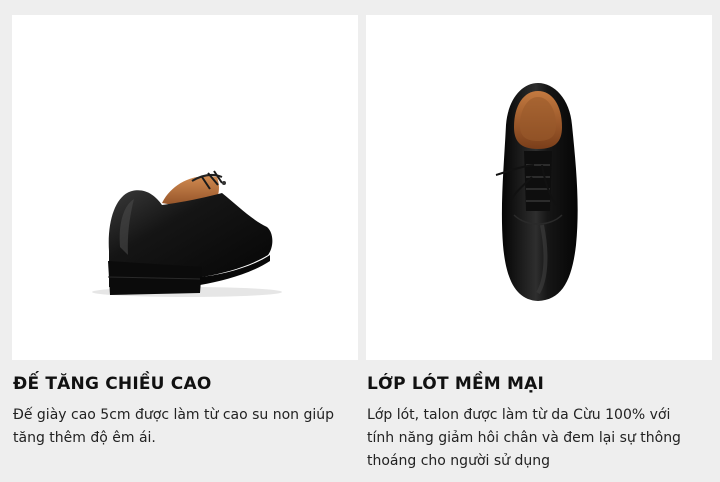 Image resolution: width=720 pixels, height=482 pixels. I want to click on feature-title: ĐẾ TĂNG CHIỀU CAO, so click(112, 384).